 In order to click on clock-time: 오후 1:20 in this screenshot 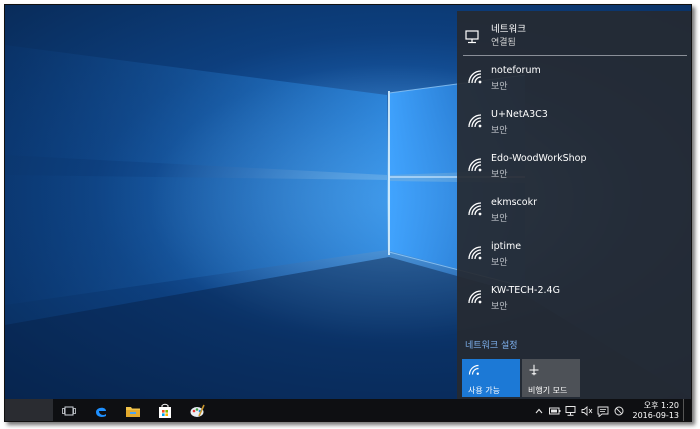, I will do `click(661, 405)`.